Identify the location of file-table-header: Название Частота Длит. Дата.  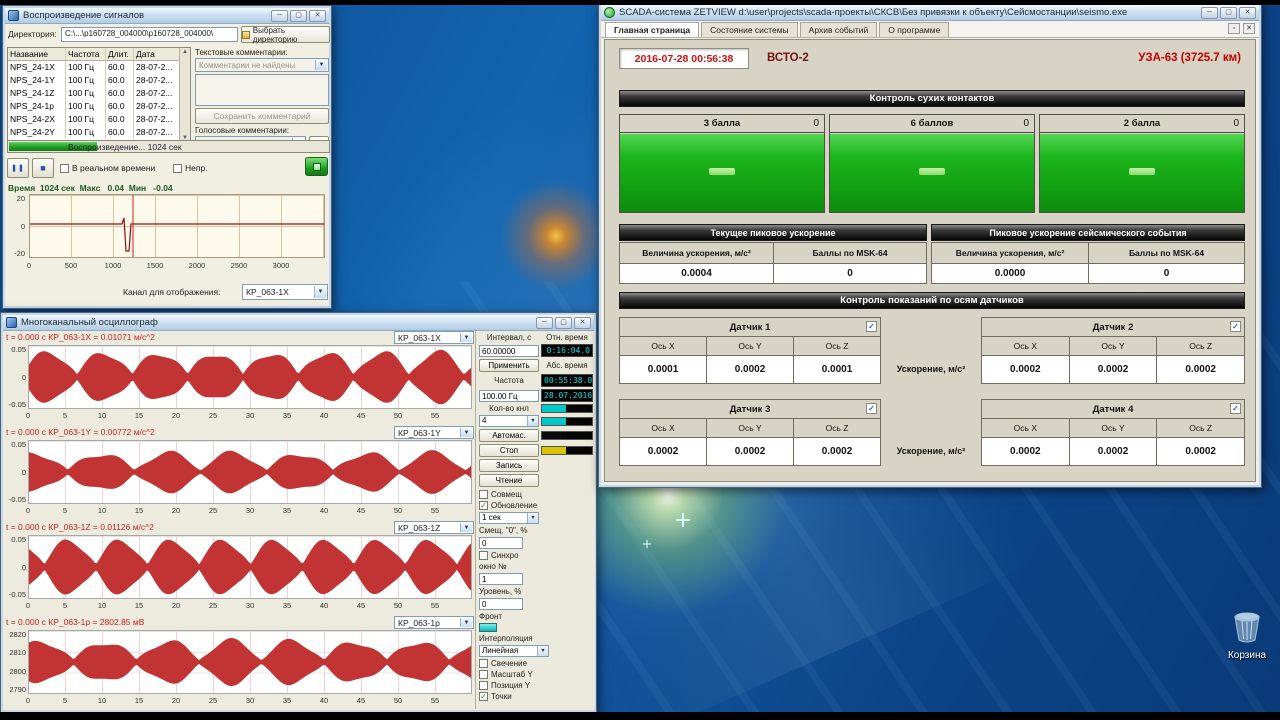
(99, 54).